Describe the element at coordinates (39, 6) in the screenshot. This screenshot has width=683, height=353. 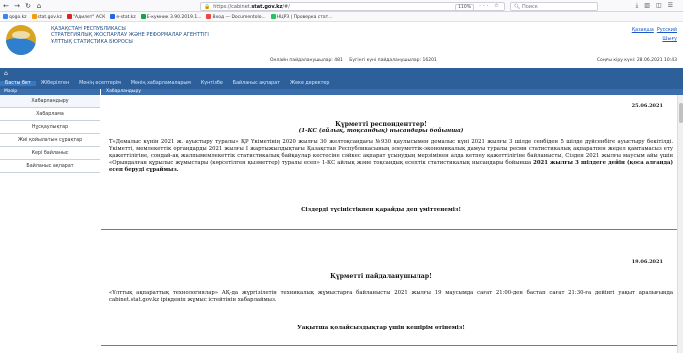
I see `home-browser-icon: ⌂` at that location.